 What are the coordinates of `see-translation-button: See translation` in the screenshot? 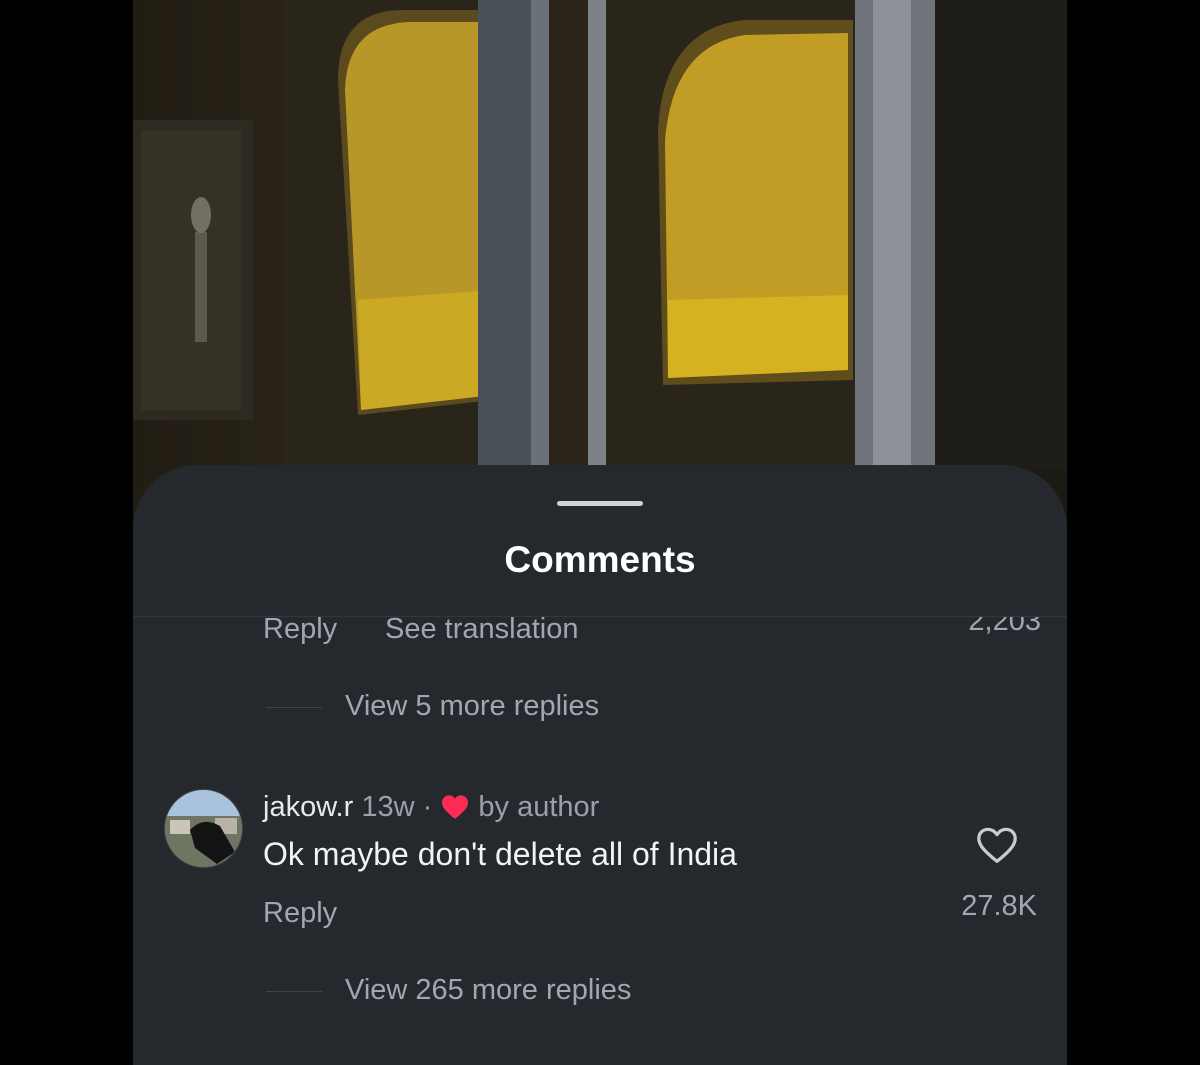 It's located at (481, 629).